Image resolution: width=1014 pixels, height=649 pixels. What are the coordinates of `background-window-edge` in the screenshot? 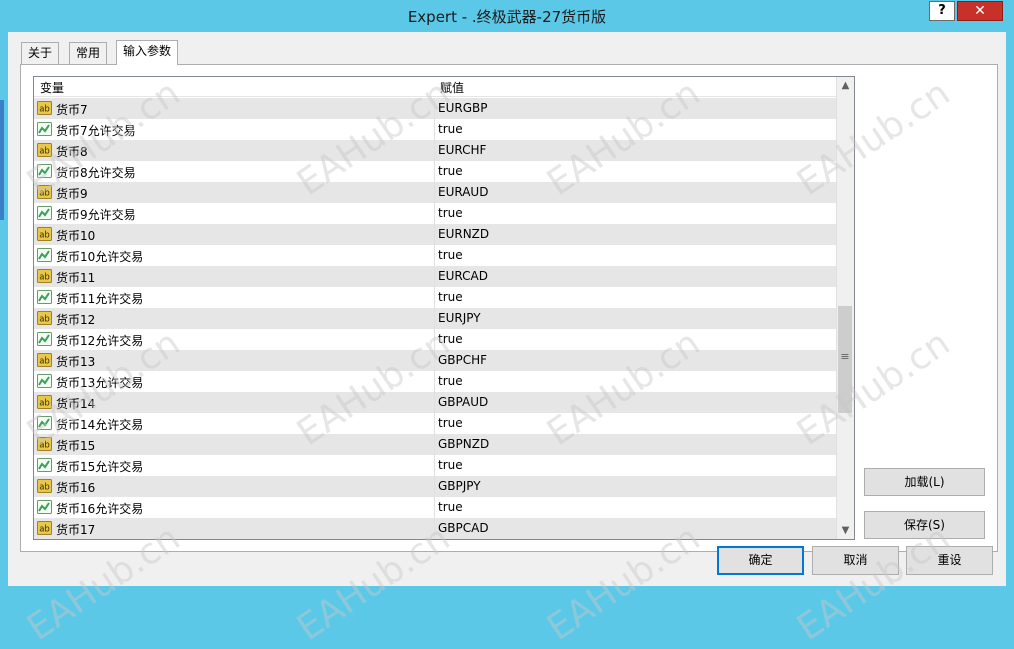 It's located at (2, 160).